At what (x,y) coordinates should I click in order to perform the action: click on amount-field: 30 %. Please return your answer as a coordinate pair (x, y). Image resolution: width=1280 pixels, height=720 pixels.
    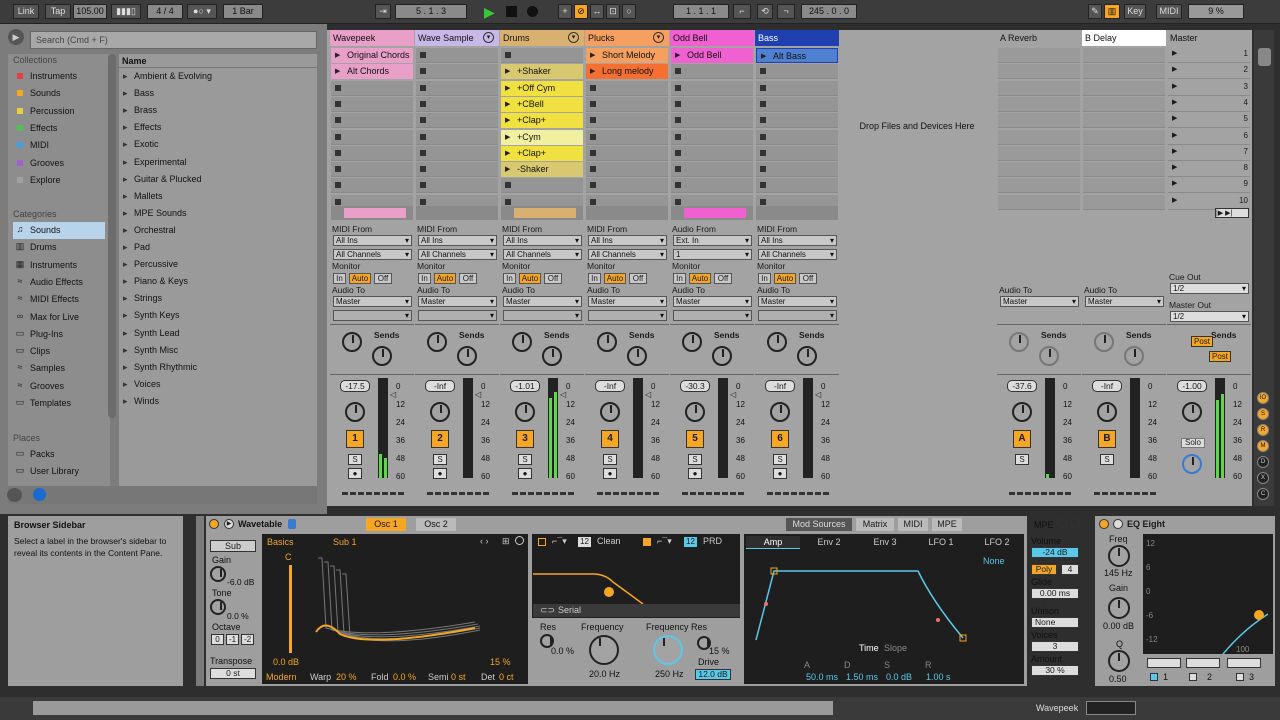
    Looking at the image, I should click on (1055, 670).